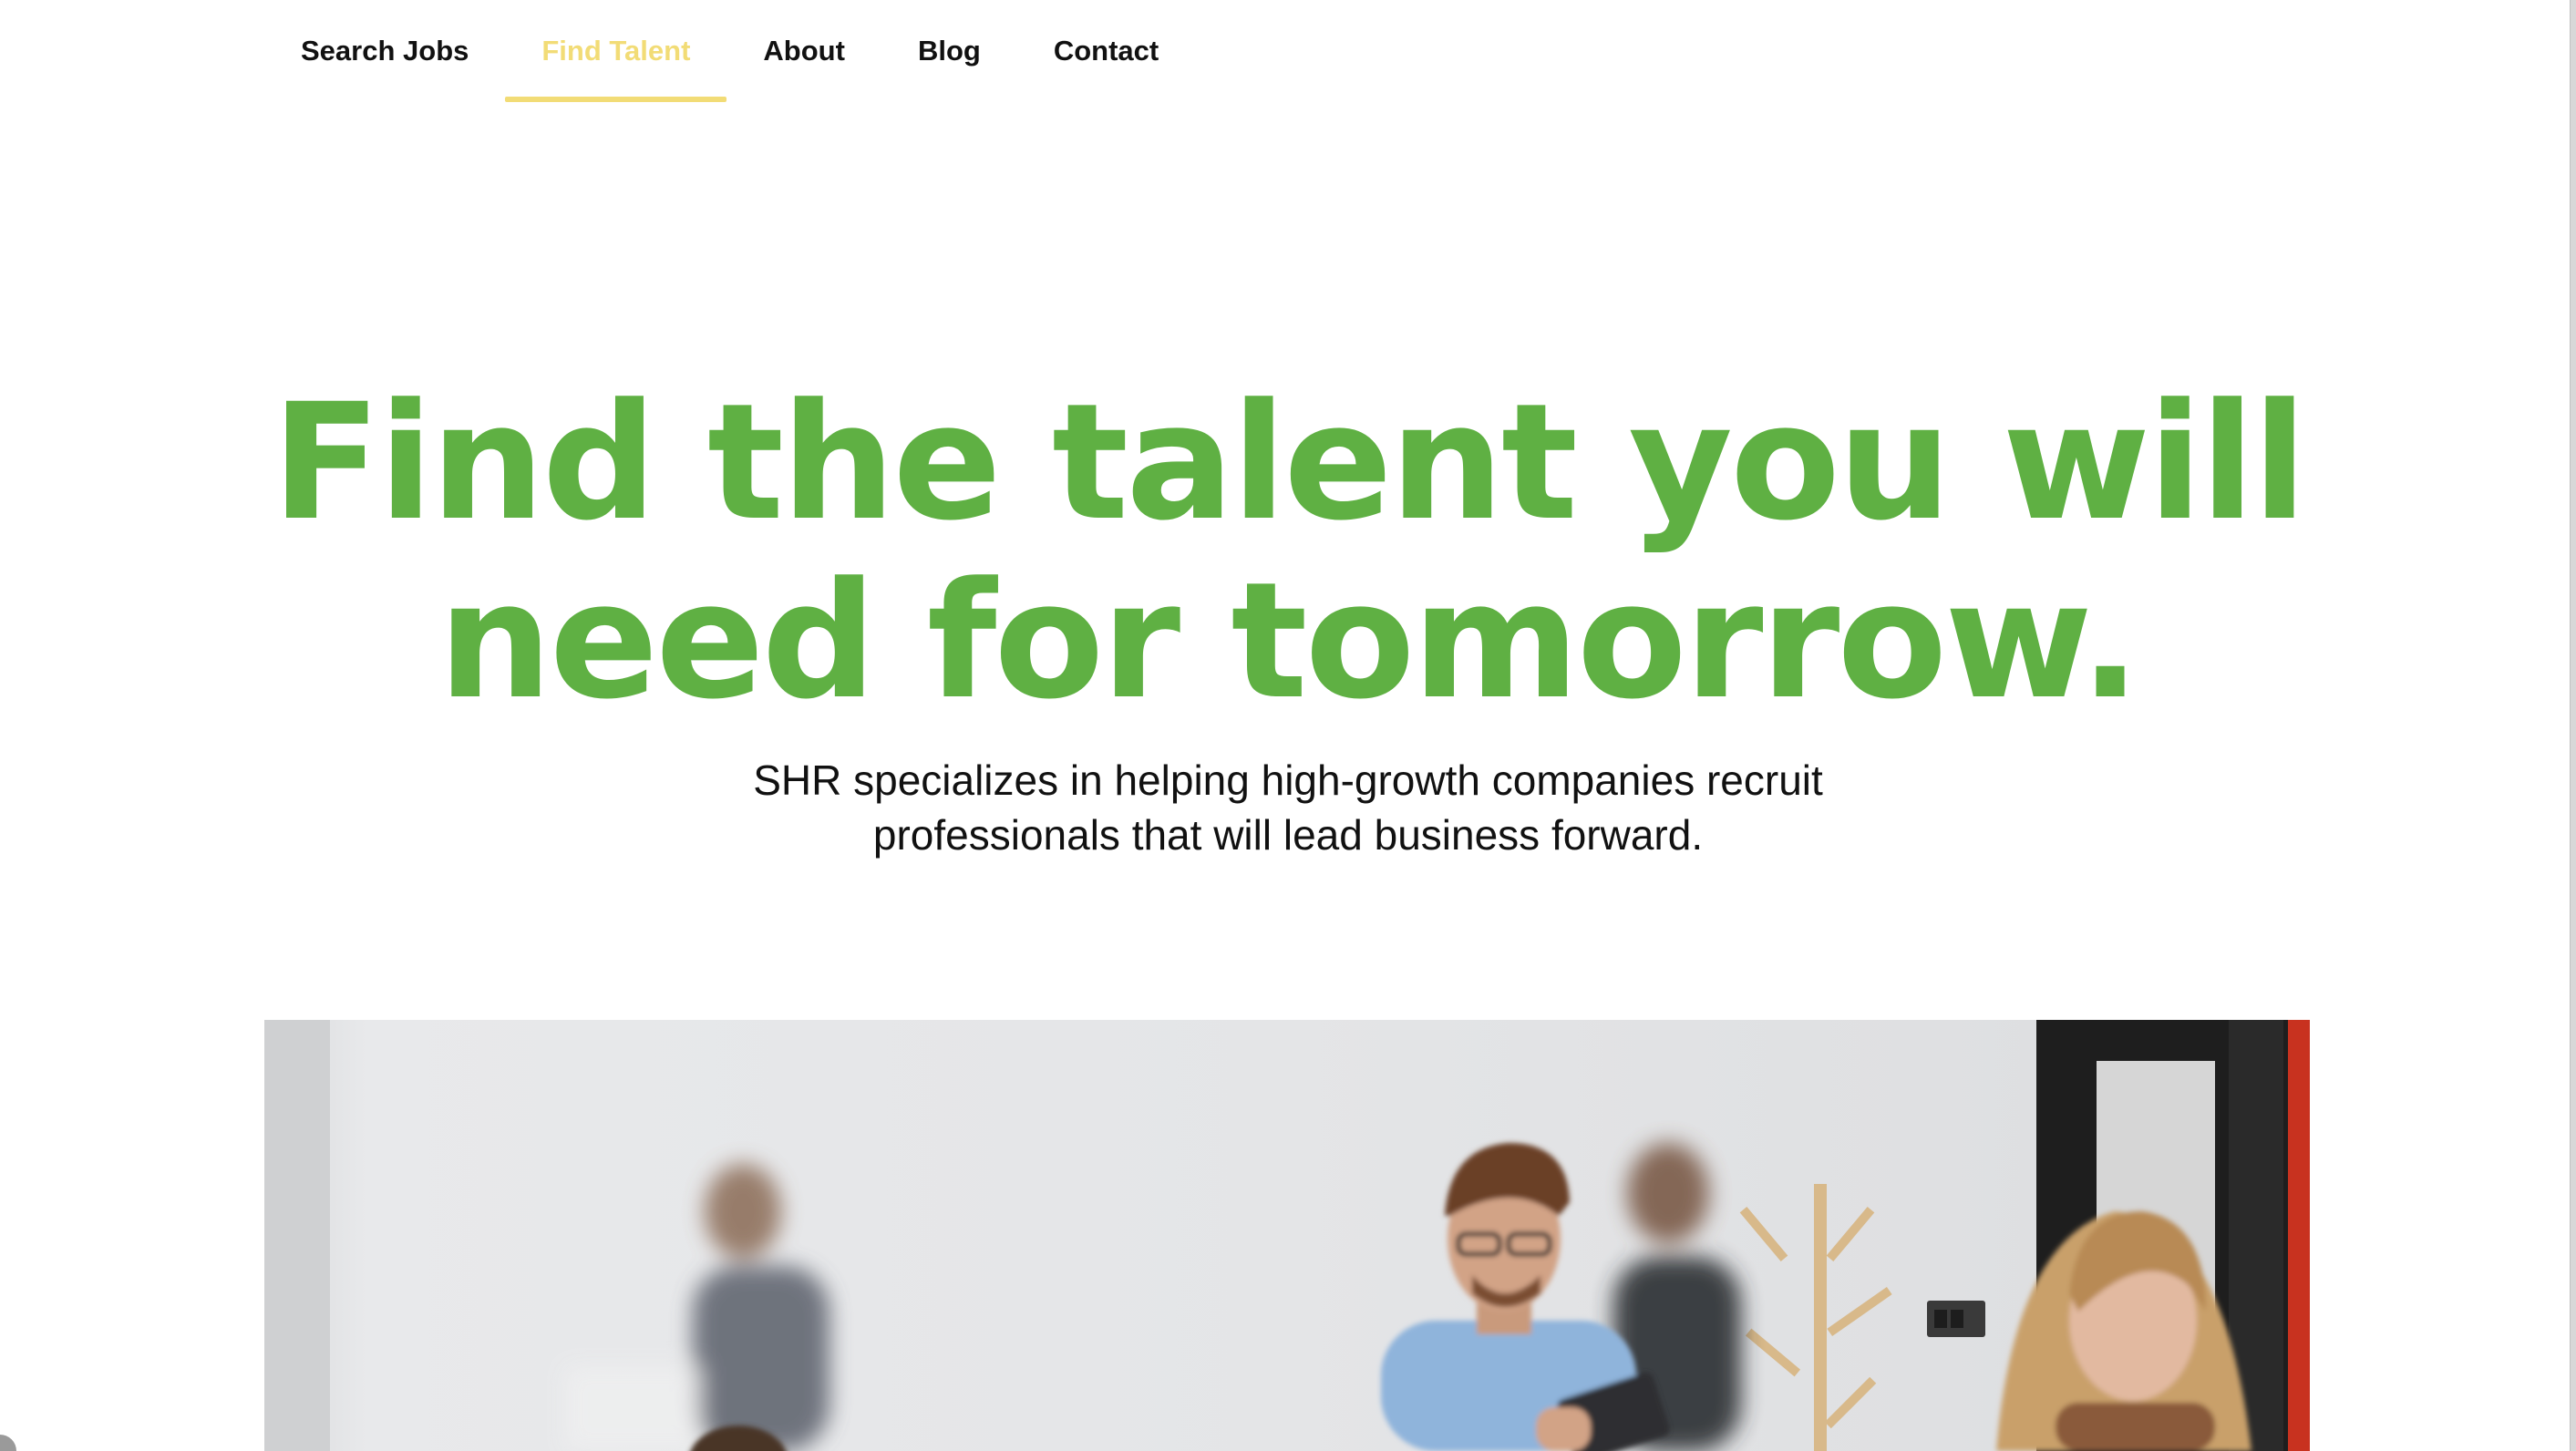  What do you see at coordinates (616, 51) in the screenshot?
I see `nav-find-talent: Find Talent` at bounding box center [616, 51].